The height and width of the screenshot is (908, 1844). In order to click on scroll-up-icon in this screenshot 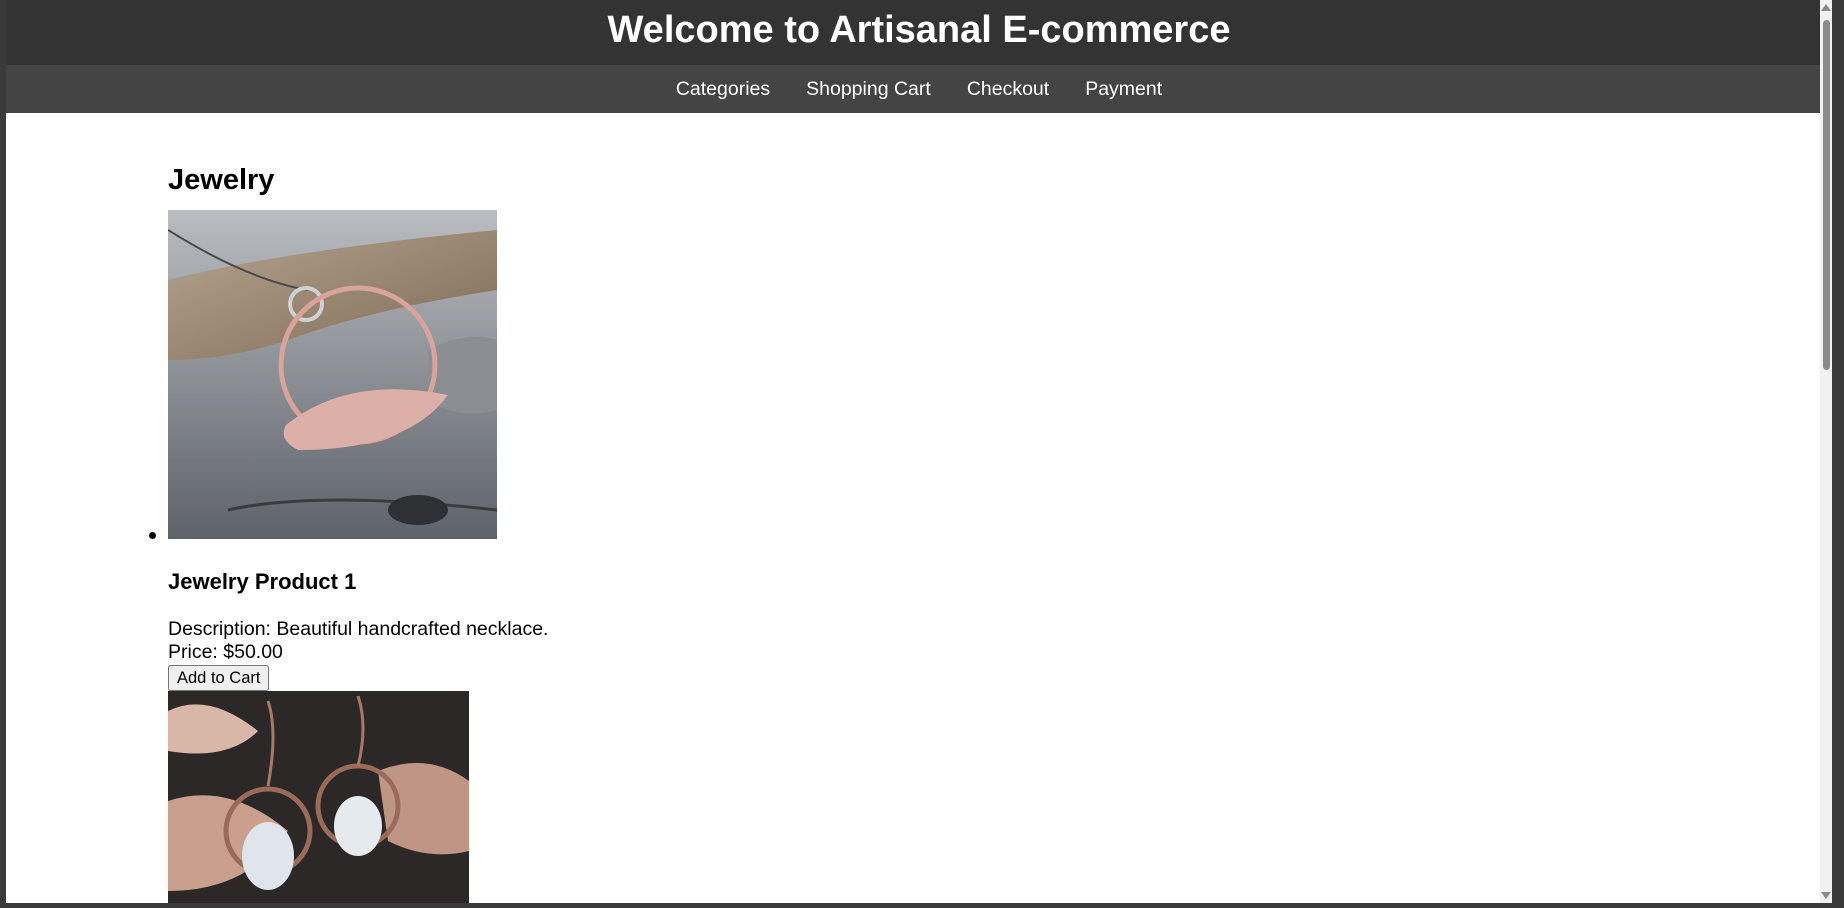, I will do `click(1826, 7)`.